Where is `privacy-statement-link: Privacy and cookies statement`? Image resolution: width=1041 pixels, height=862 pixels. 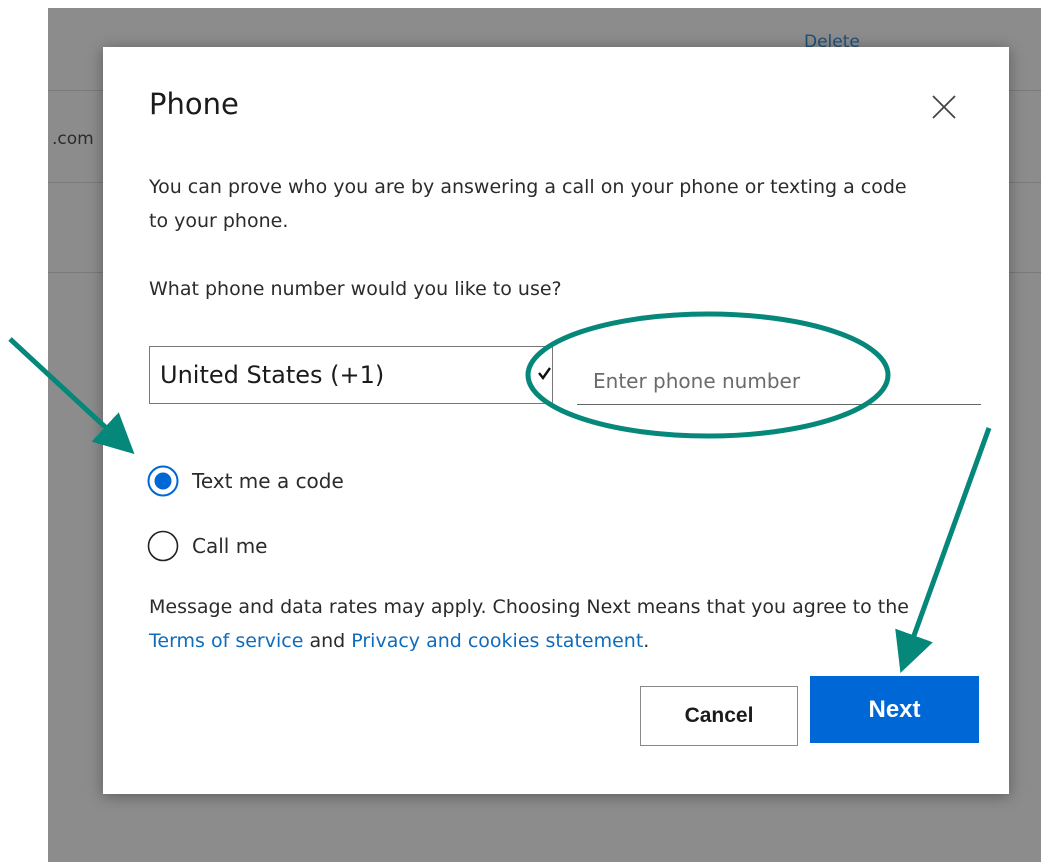
privacy-statement-link: Privacy and cookies statement is located at coordinates (497, 641).